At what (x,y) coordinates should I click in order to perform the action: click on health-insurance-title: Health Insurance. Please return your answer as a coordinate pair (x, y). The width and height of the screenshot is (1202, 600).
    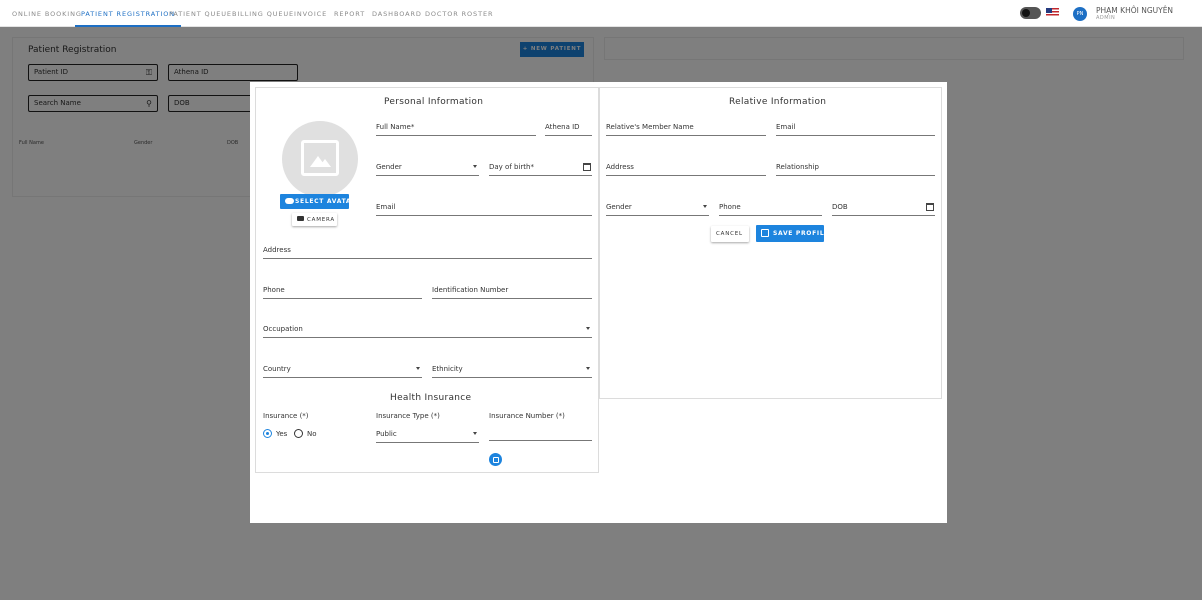
    Looking at the image, I should click on (431, 398).